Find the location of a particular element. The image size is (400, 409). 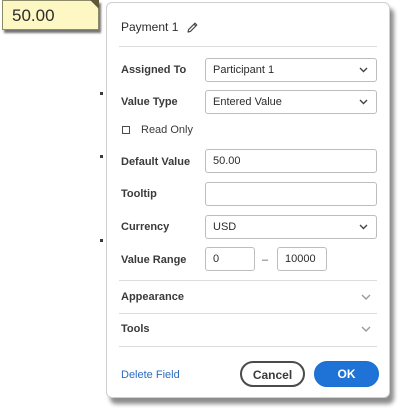

value-range-min: 0 is located at coordinates (216, 259).